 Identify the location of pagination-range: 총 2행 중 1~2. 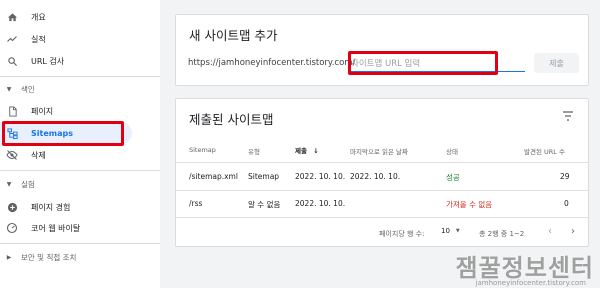
(502, 234).